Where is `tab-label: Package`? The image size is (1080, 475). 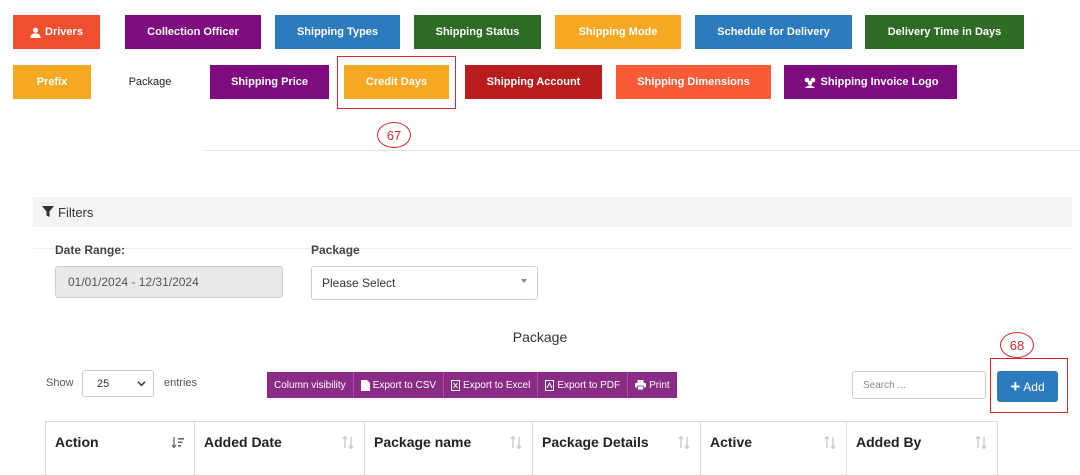
tab-label: Package is located at coordinates (150, 82).